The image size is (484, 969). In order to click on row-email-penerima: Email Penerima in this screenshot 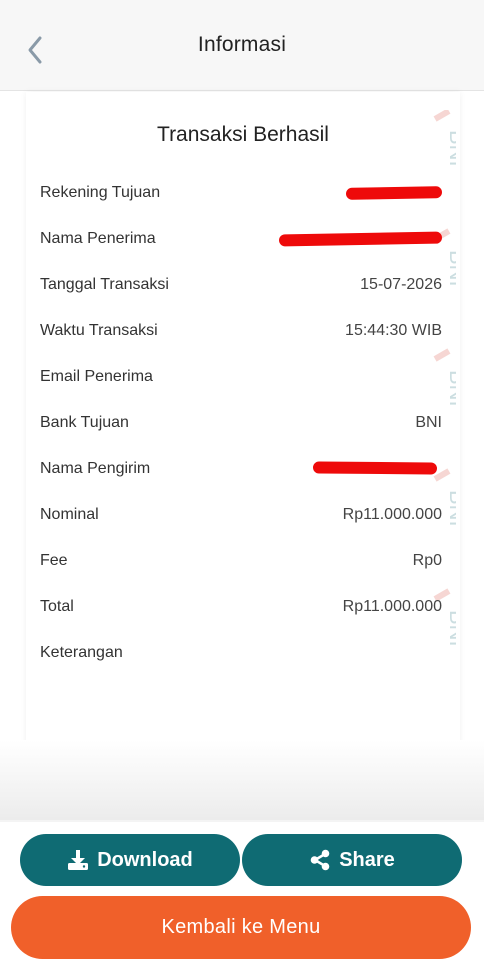, I will do `click(241, 380)`.